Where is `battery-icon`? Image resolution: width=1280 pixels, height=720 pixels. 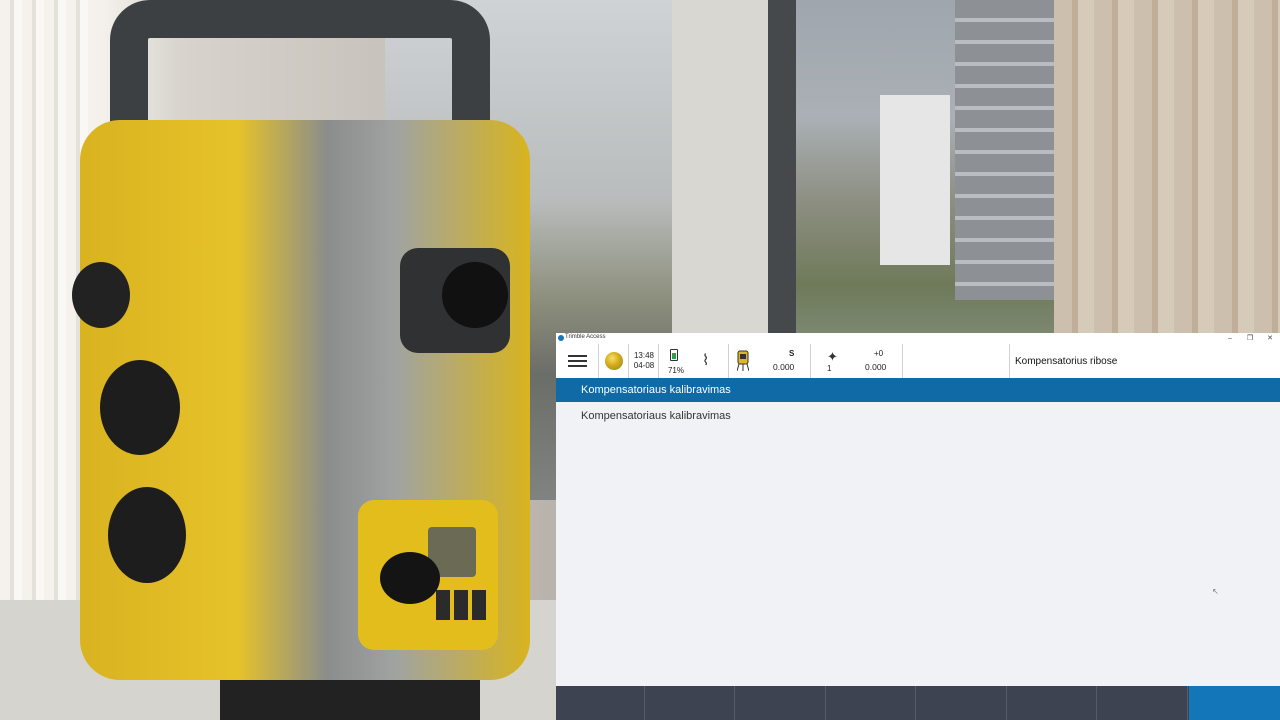 battery-icon is located at coordinates (674, 355).